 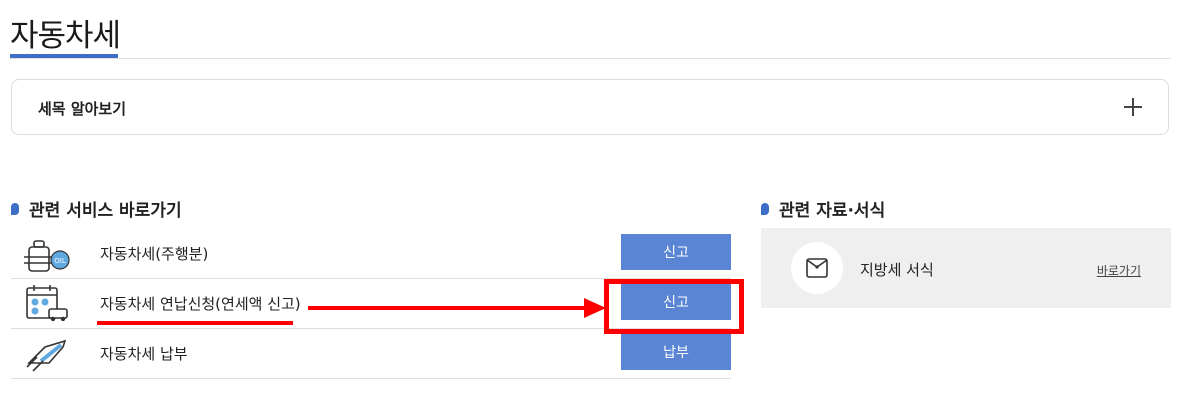 What do you see at coordinates (47, 256) in the screenshot?
I see `fuel-tank-oil-icon: OIL` at bounding box center [47, 256].